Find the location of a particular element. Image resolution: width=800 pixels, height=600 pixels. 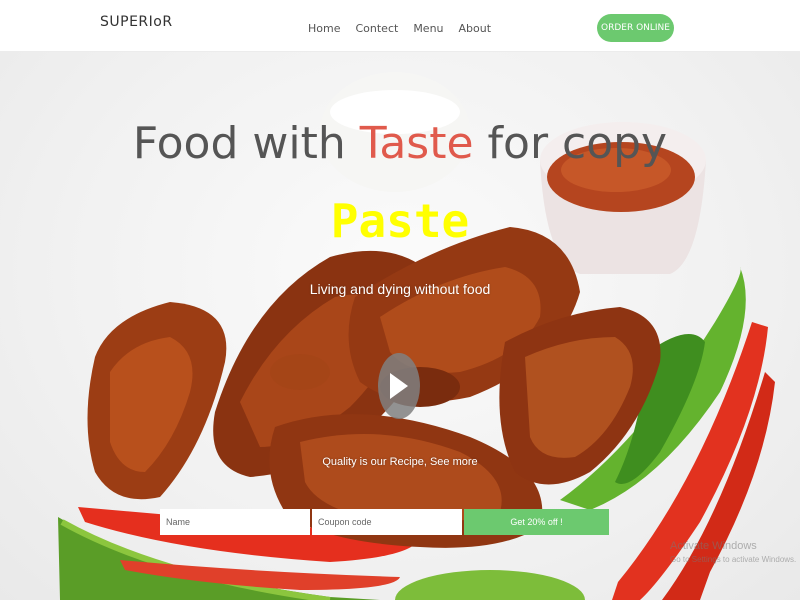

coupon-form: Get 20% off ! is located at coordinates (384, 522).